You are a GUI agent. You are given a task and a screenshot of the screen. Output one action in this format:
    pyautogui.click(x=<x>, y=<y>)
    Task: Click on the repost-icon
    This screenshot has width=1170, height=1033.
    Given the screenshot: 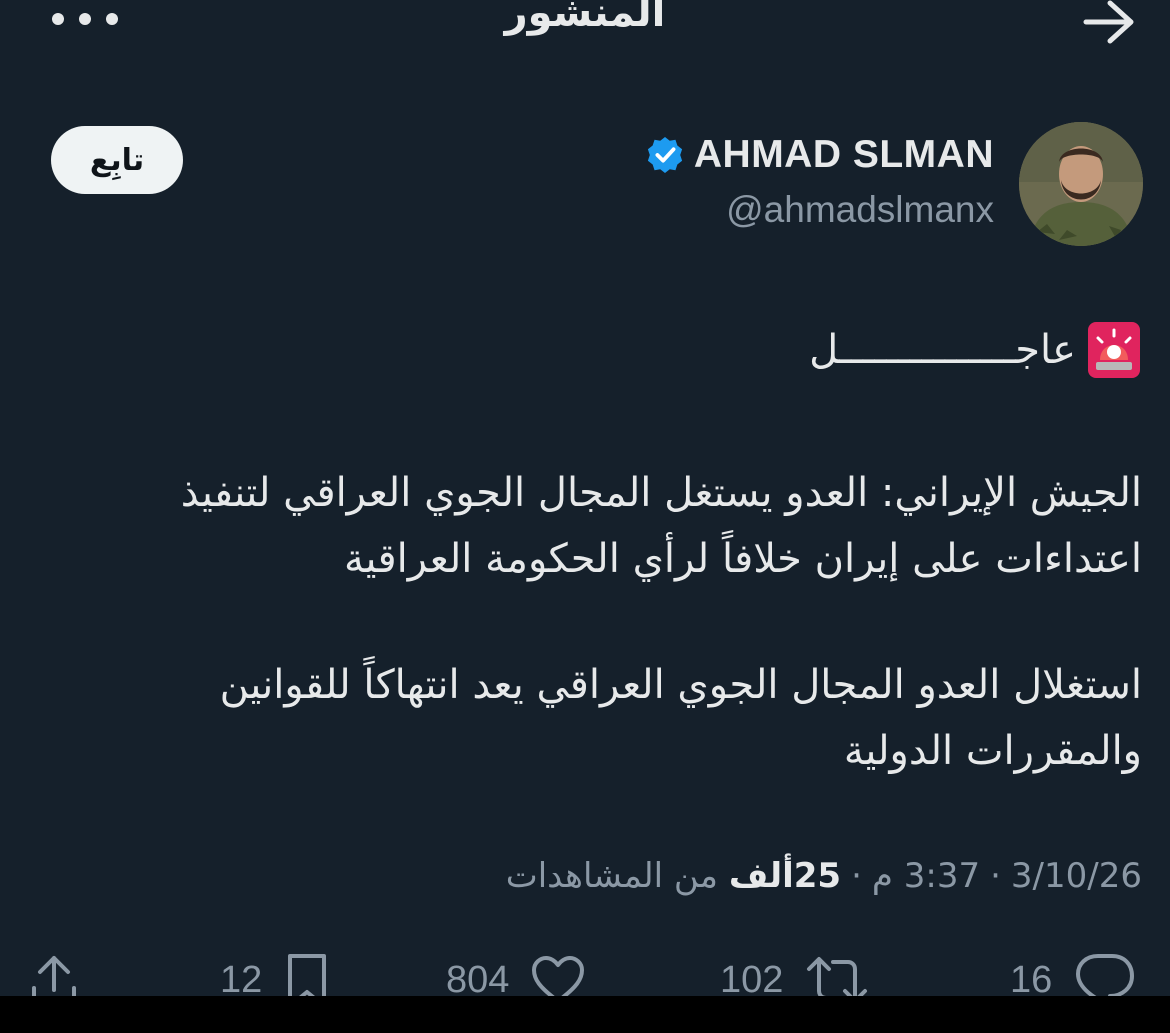 What is the action you would take?
    pyautogui.click(x=837, y=976)
    